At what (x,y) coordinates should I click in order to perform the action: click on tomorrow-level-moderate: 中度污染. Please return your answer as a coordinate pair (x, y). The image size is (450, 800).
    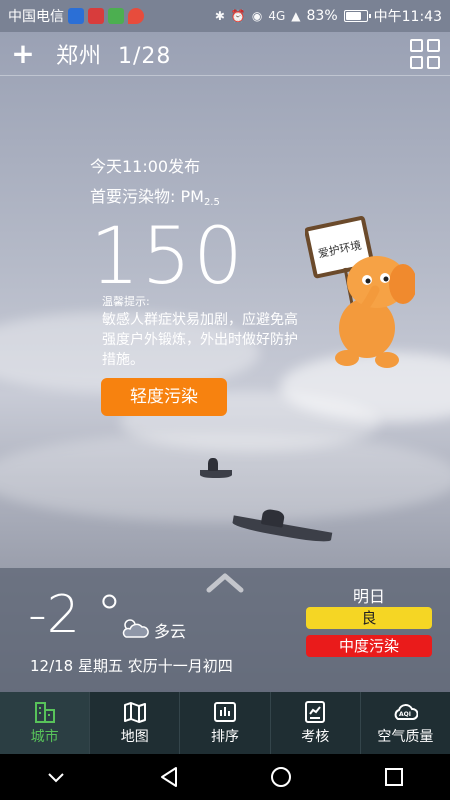
    Looking at the image, I should click on (369, 646).